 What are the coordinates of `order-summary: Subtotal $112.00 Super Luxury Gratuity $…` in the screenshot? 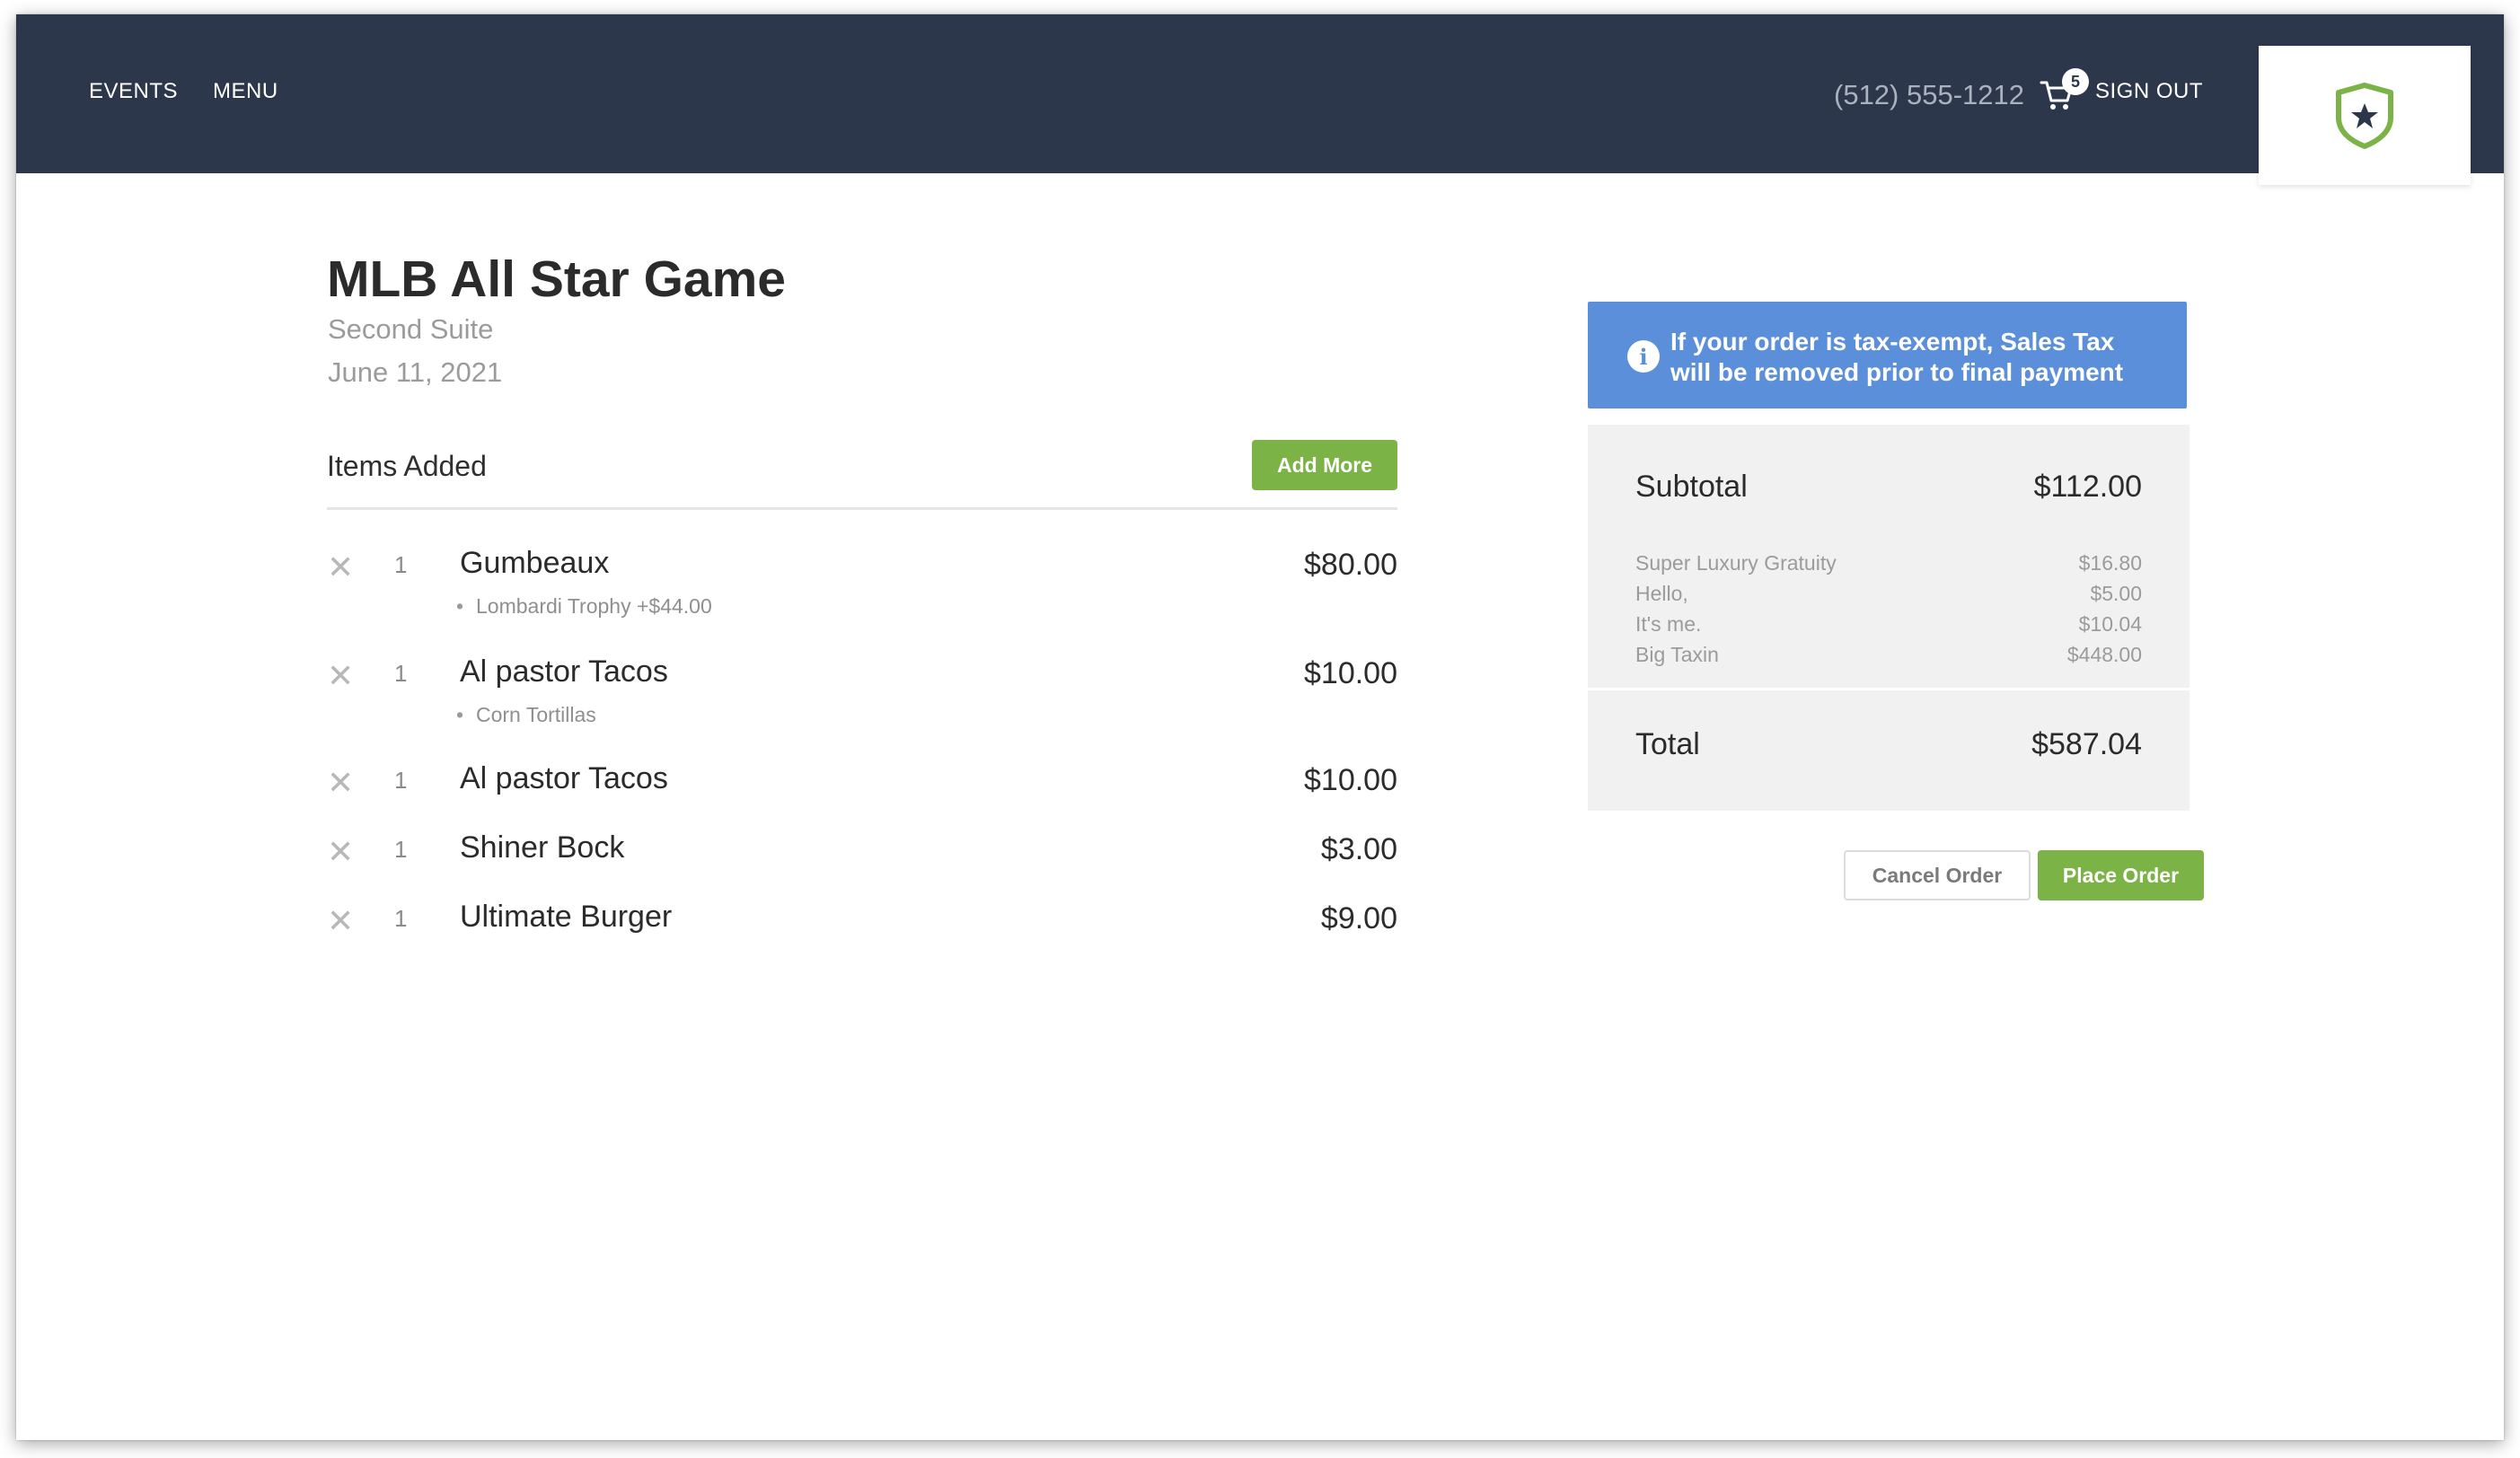 It's located at (1889, 618).